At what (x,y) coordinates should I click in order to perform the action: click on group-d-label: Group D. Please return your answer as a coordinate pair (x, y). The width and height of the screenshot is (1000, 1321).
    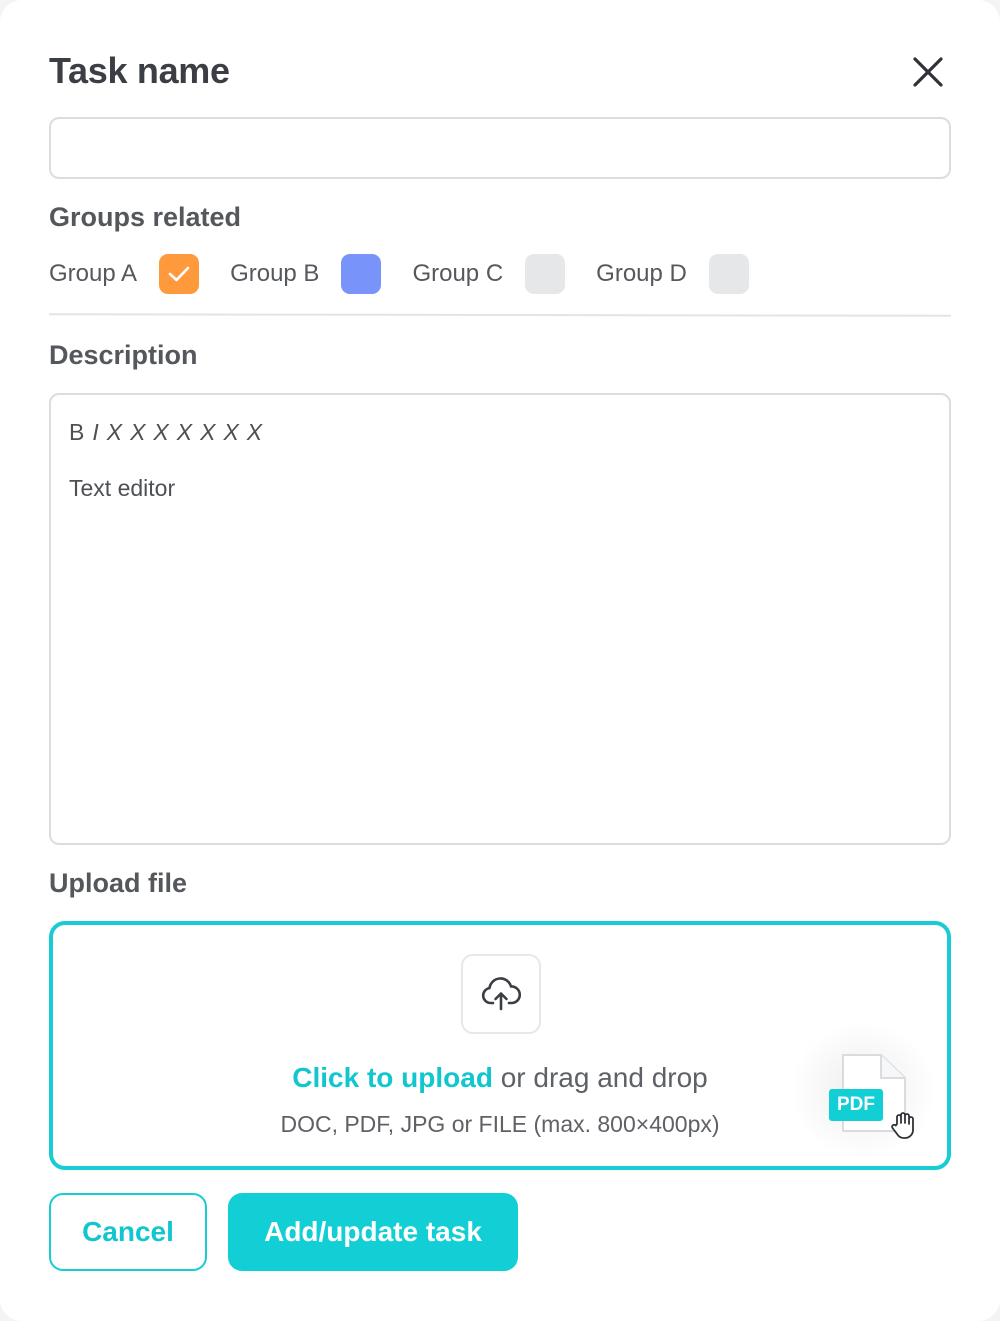
    Looking at the image, I should click on (641, 273).